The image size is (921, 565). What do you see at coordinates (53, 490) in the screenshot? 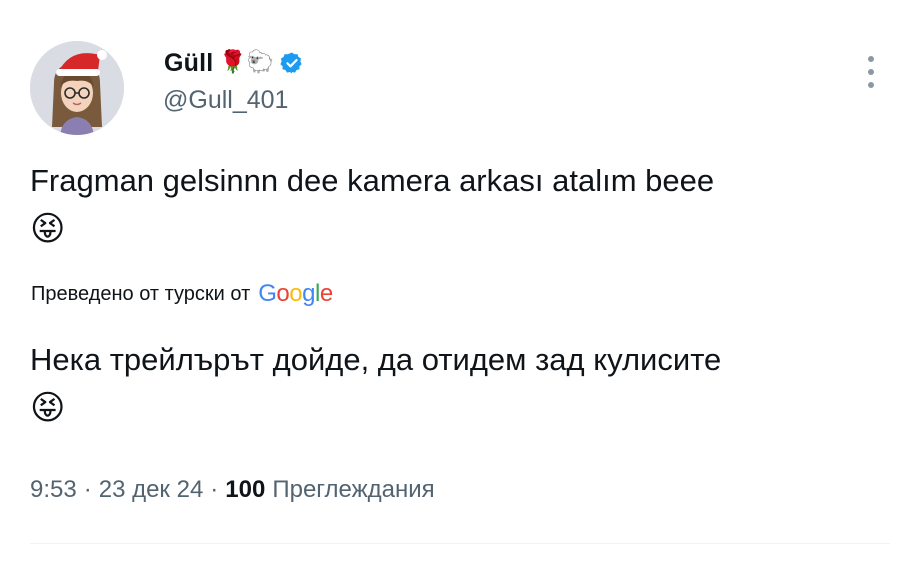
I see `tweet-time: 9:53` at bounding box center [53, 490].